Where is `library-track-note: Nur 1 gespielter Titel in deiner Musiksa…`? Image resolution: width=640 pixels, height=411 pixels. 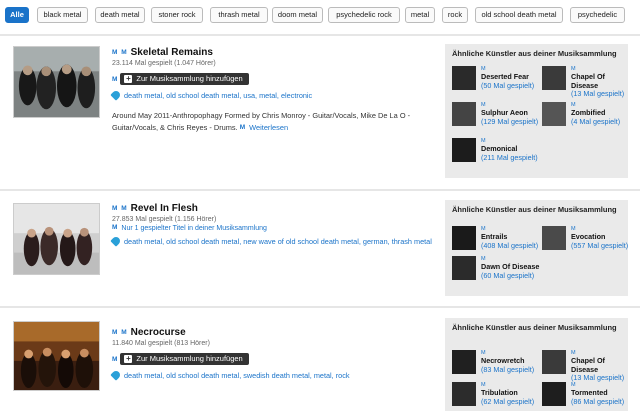
library-track-note: Nur 1 gespielter Titel in deiner Musiksa… is located at coordinates (194, 228).